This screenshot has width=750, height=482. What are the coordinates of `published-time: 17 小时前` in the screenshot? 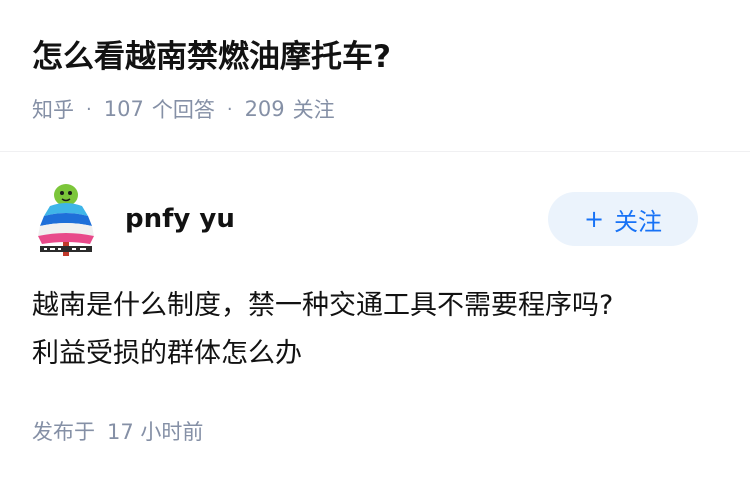 It's located at (155, 432).